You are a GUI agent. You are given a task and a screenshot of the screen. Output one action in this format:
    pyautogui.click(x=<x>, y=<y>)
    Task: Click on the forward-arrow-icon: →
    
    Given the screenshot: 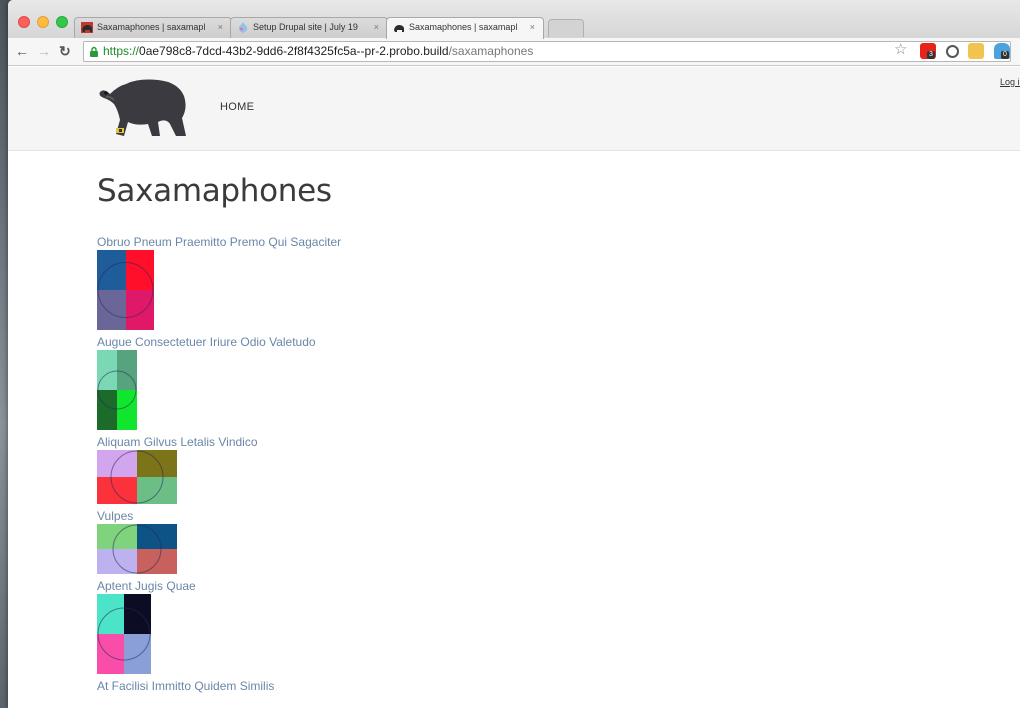 What is the action you would take?
    pyautogui.click(x=44, y=51)
    